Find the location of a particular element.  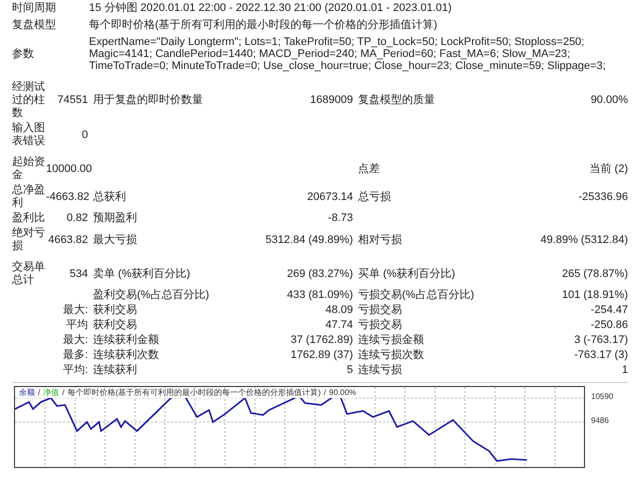

stat-label: 最大亏损 is located at coordinates (115, 240).